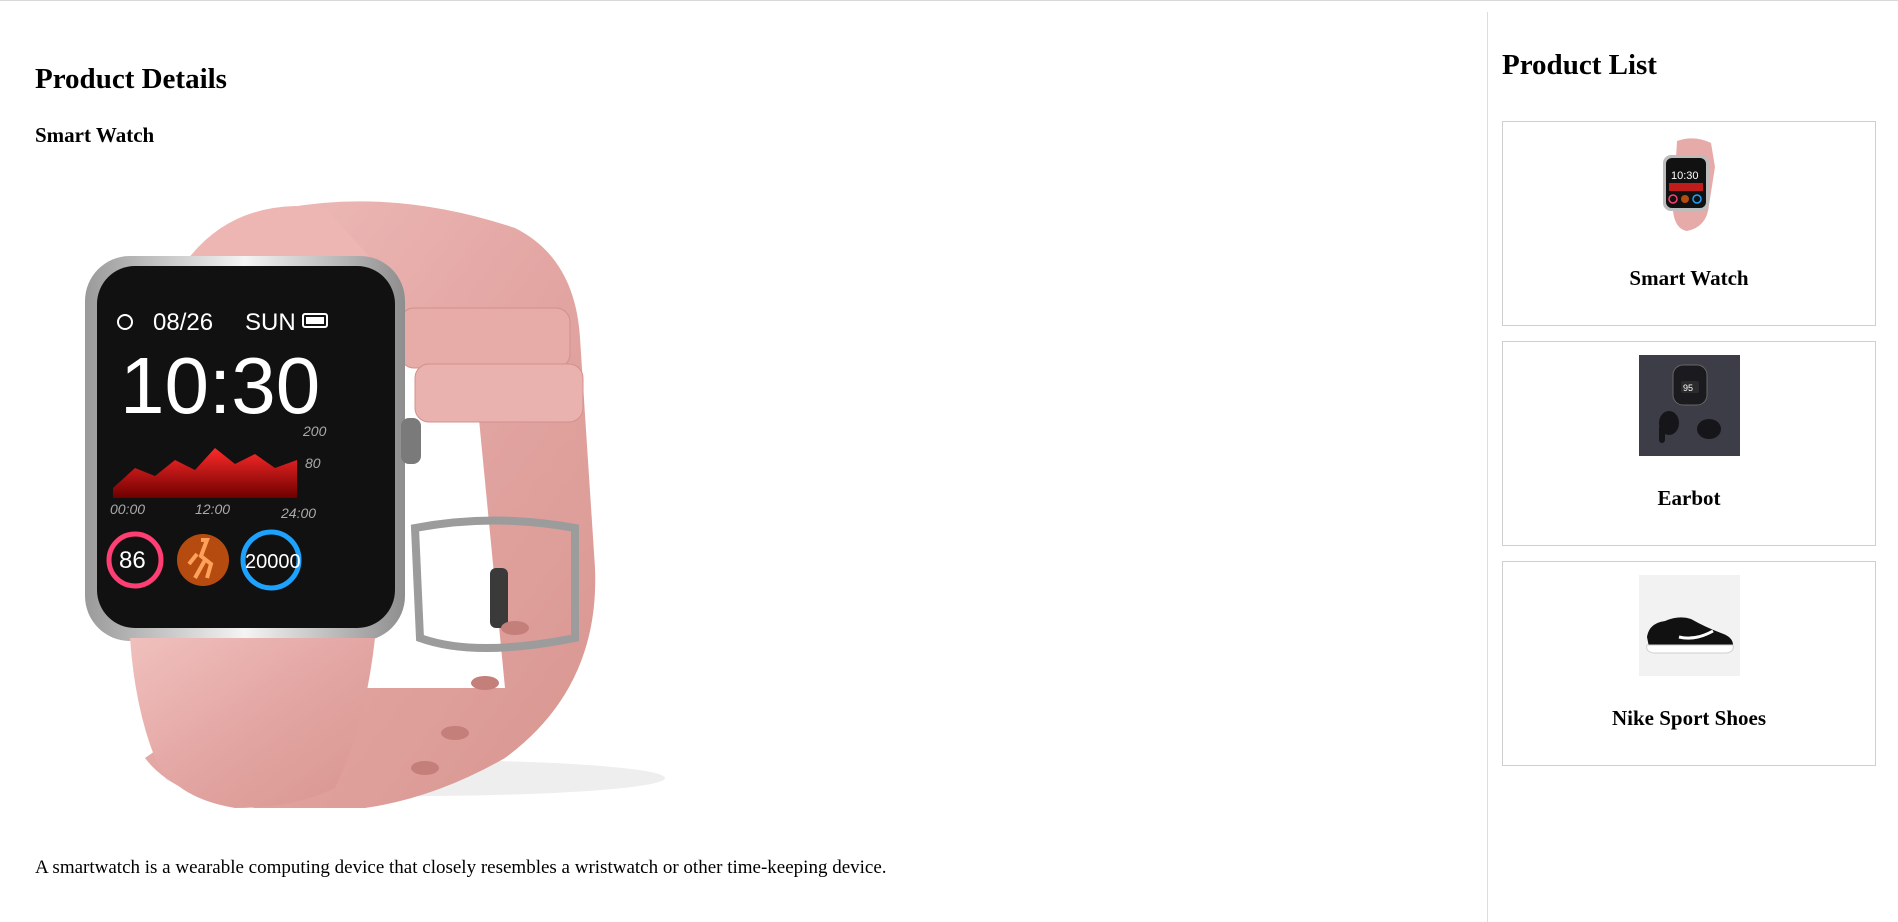 Image resolution: width=1898 pixels, height=922 pixels. I want to click on screen-time: 10:30, so click(220, 385).